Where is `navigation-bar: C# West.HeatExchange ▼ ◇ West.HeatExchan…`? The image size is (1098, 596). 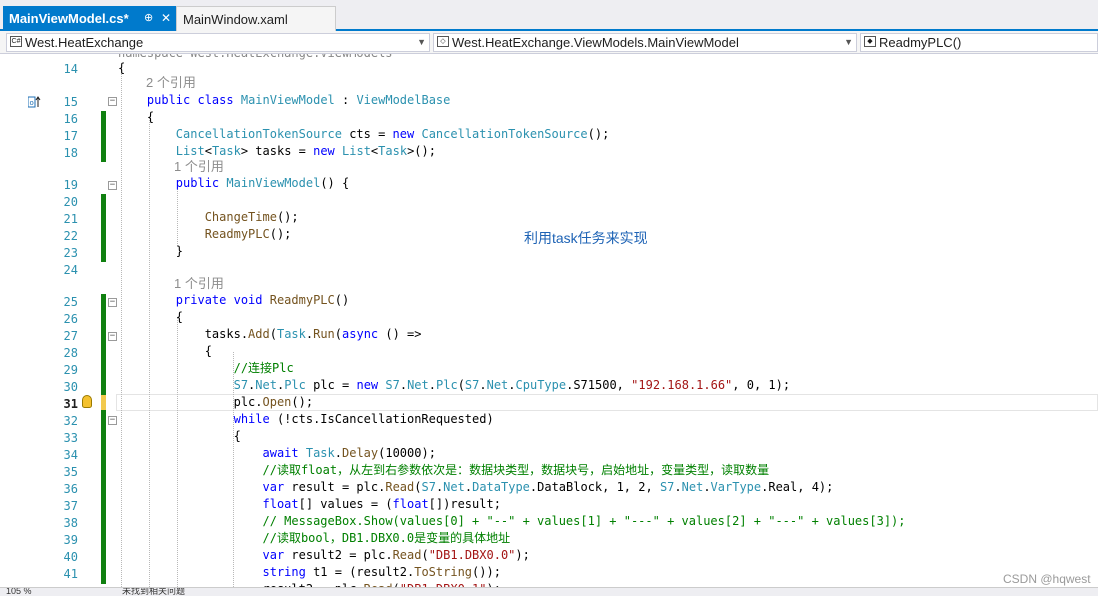 navigation-bar: C# West.HeatExchange ▼ ◇ West.HeatExchan… is located at coordinates (549, 42).